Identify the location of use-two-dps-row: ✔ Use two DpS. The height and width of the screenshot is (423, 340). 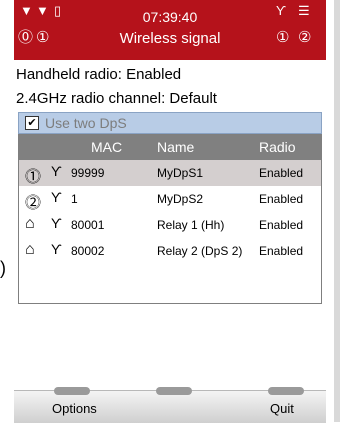
(170, 123).